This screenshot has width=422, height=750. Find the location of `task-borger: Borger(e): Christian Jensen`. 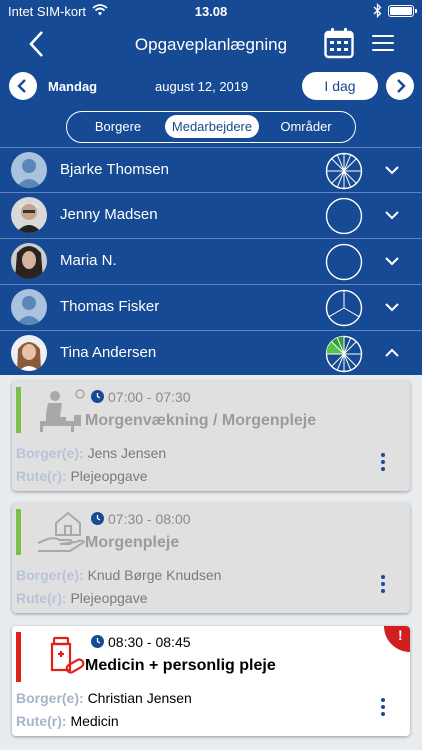

task-borger: Borger(e): Christian Jensen is located at coordinates (104, 698).